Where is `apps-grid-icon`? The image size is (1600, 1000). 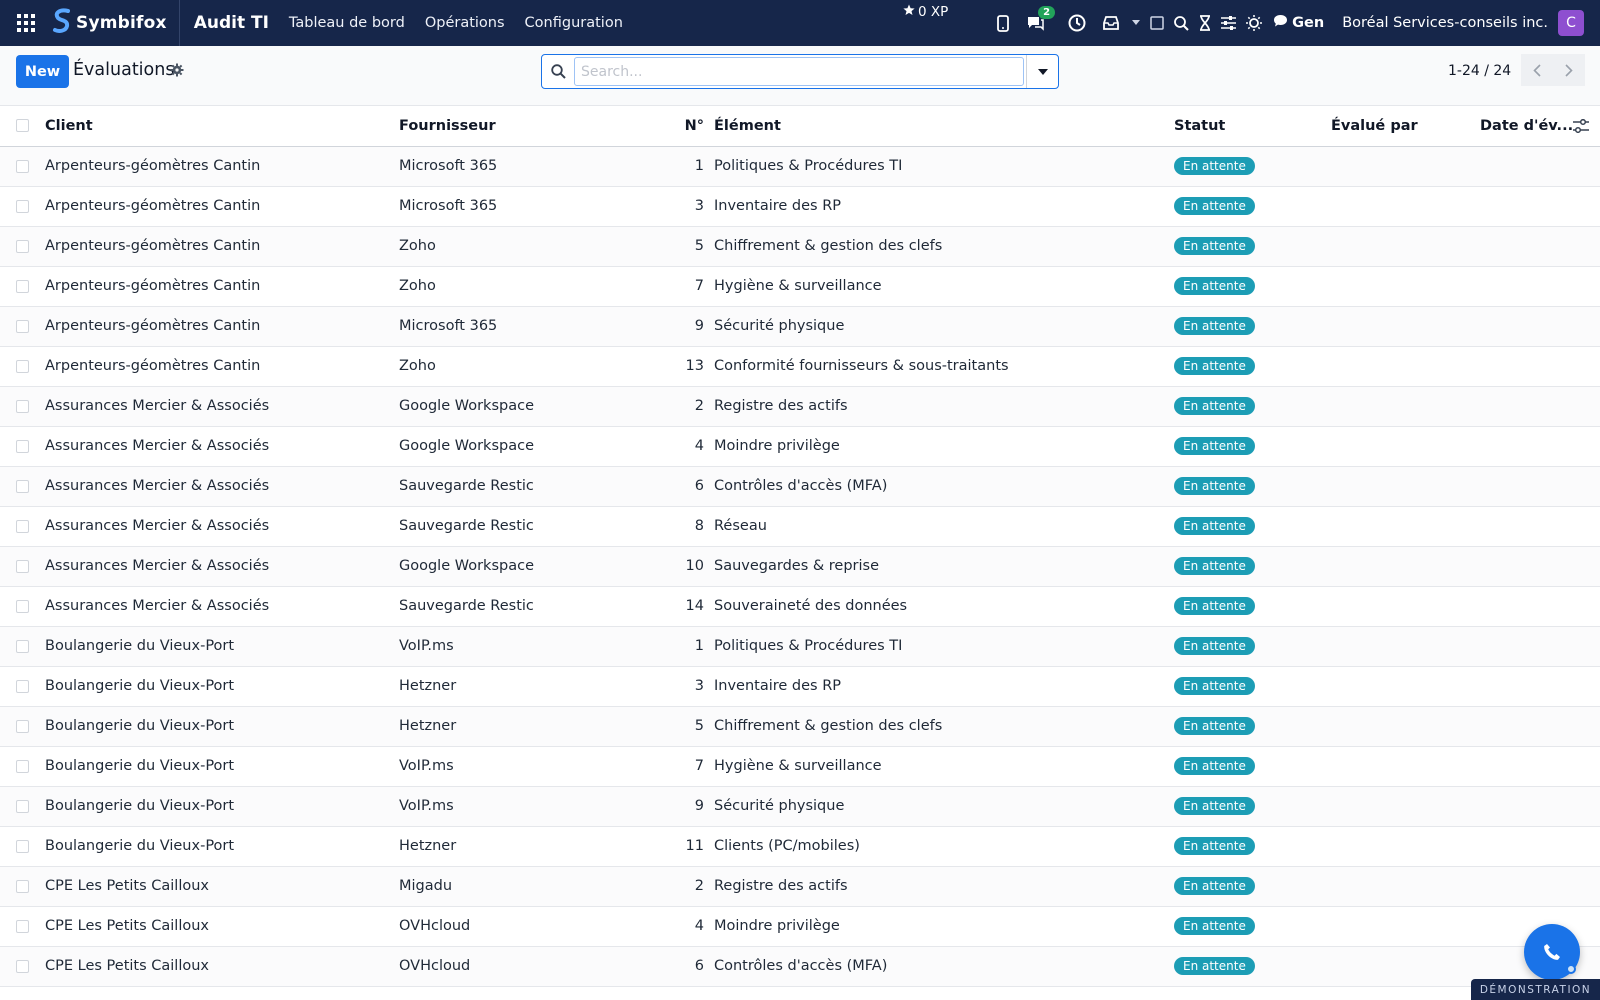
apps-grid-icon is located at coordinates (26, 23).